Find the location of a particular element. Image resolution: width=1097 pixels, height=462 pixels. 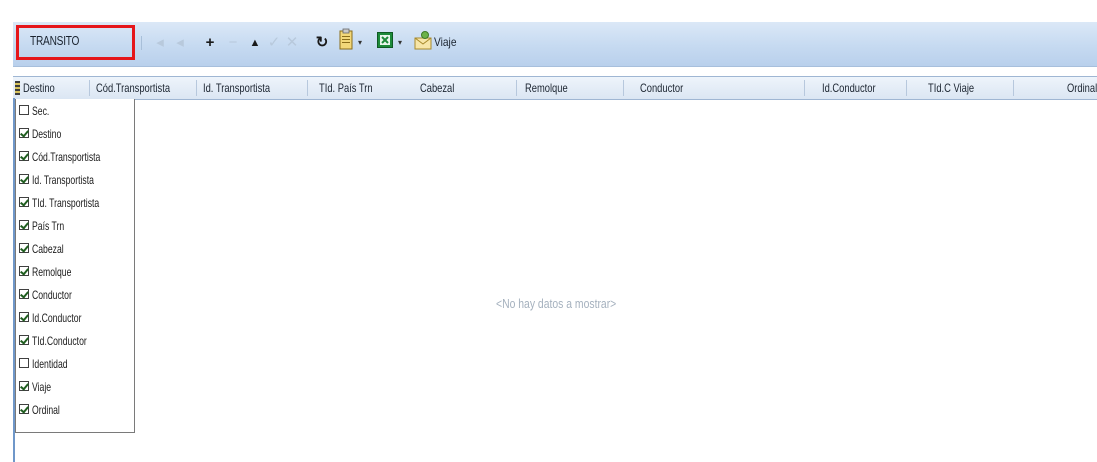

column-header-destino: Destino is located at coordinates (39, 88).